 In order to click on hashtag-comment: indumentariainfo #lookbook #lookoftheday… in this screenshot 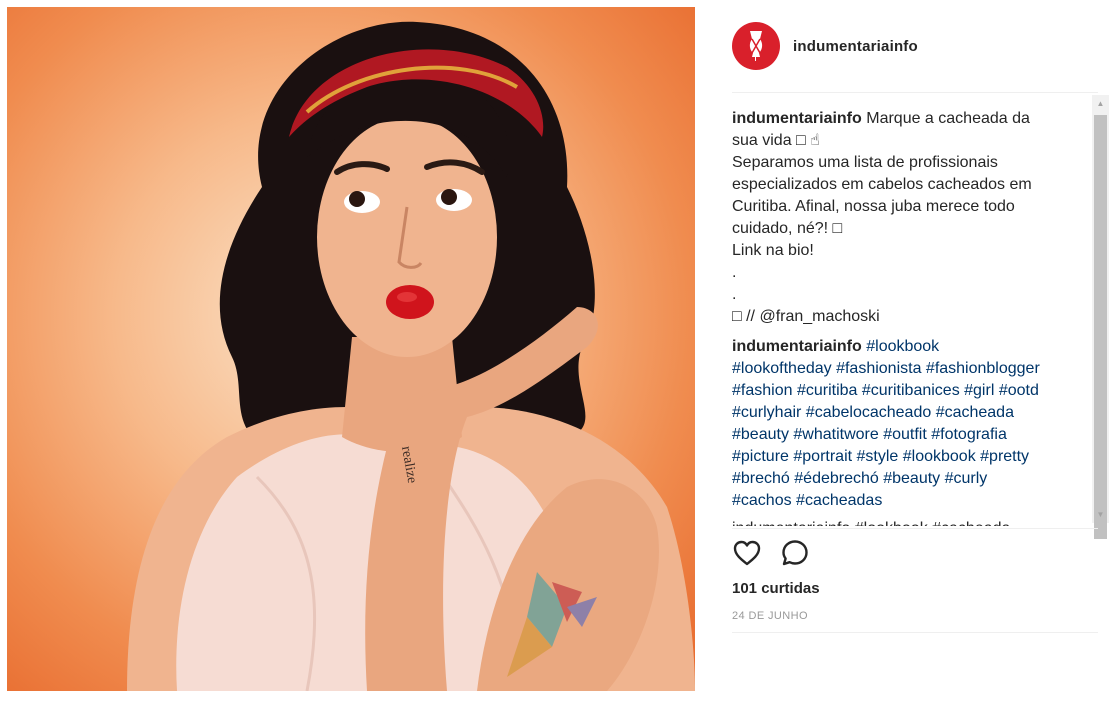, I will do `click(910, 424)`.